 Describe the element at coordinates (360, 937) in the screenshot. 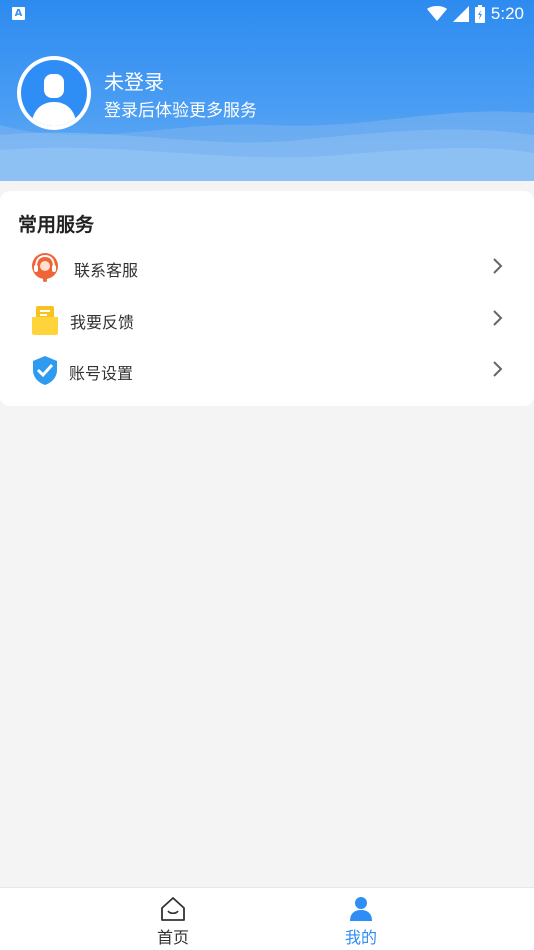

I see `tab-mine-label: 我的` at that location.